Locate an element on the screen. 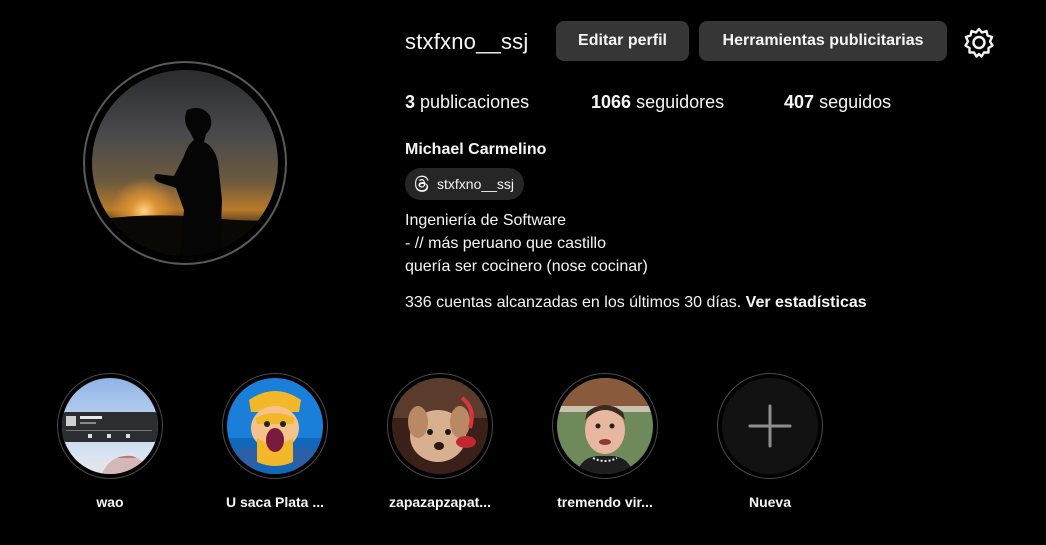 Image resolution: width=1046 pixels, height=545 pixels. threads-handle: stxfxno__ssj is located at coordinates (476, 184).